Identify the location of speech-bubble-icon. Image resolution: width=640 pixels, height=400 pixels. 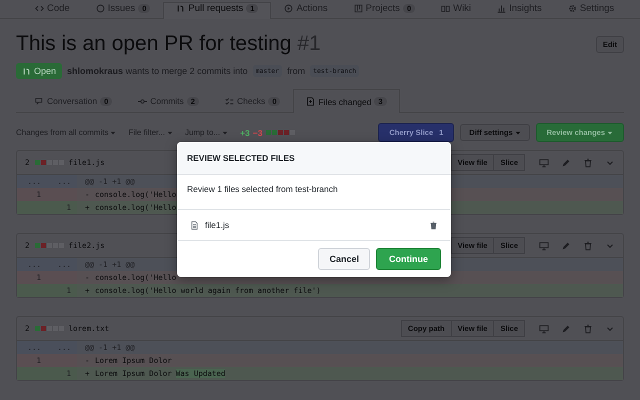
(39, 101).